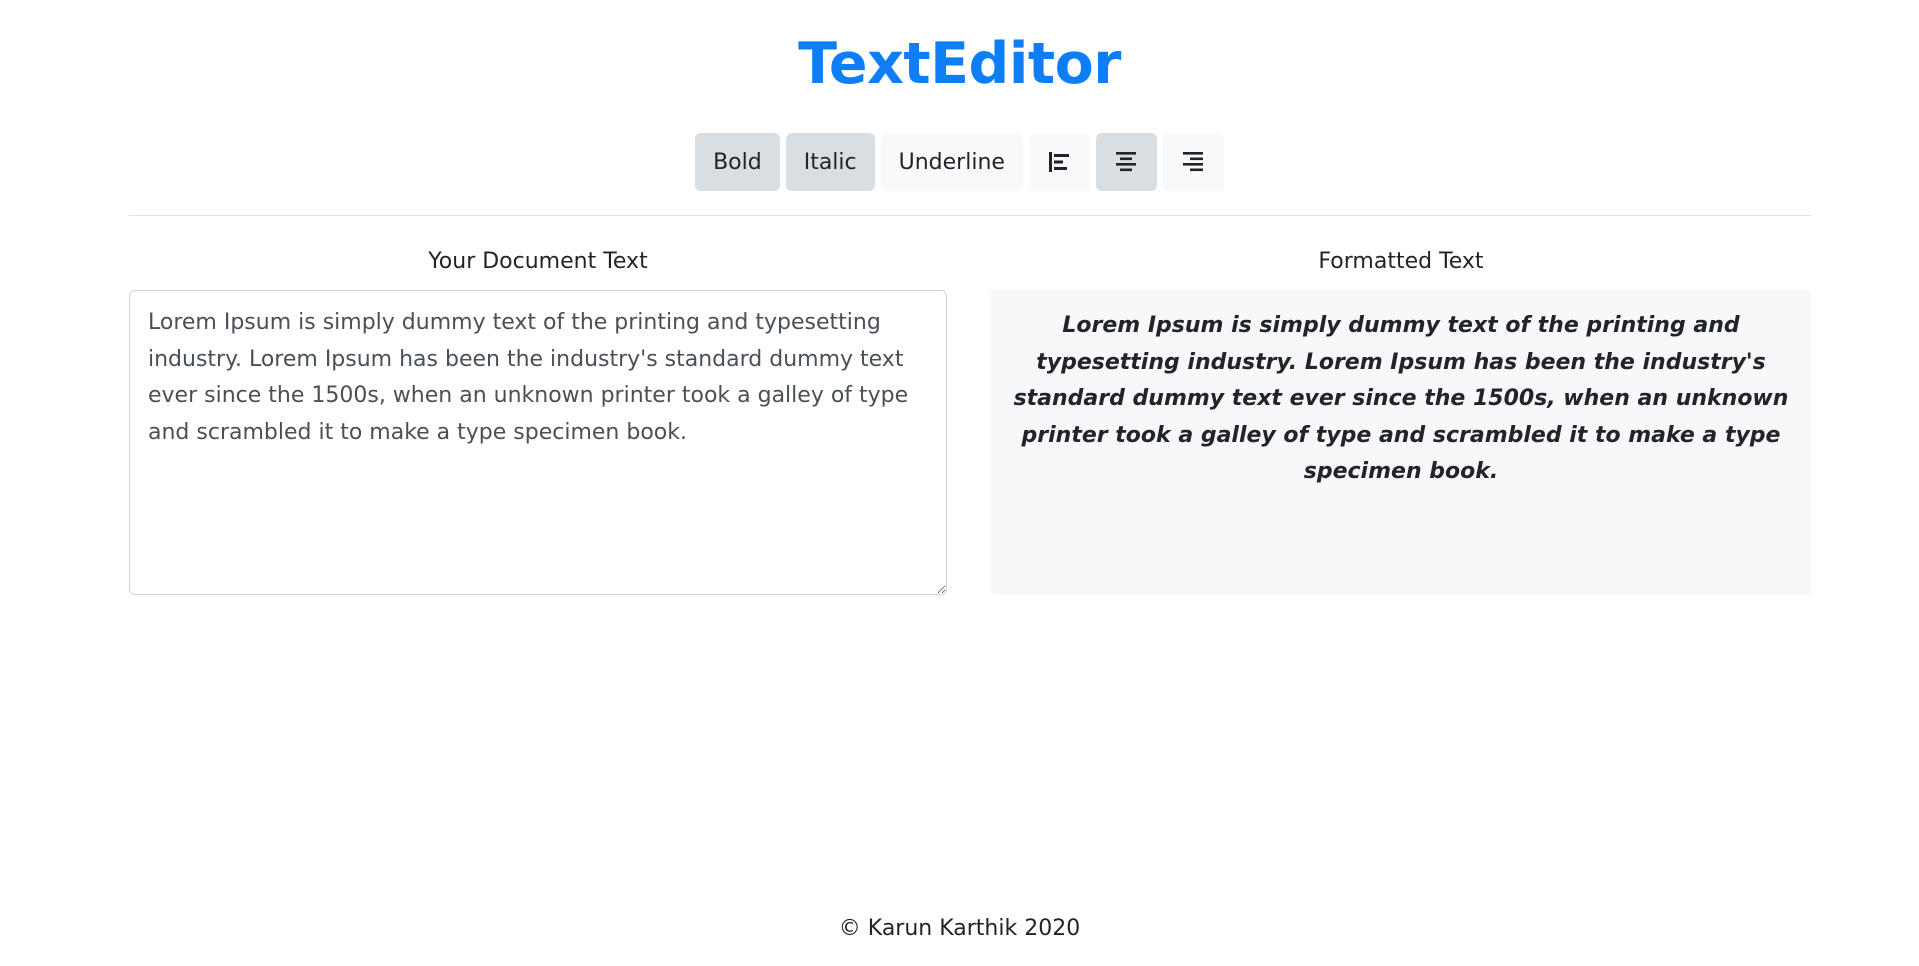 This screenshot has width=1919, height=966. What do you see at coordinates (830, 162) in the screenshot?
I see `italic-button: Italic` at bounding box center [830, 162].